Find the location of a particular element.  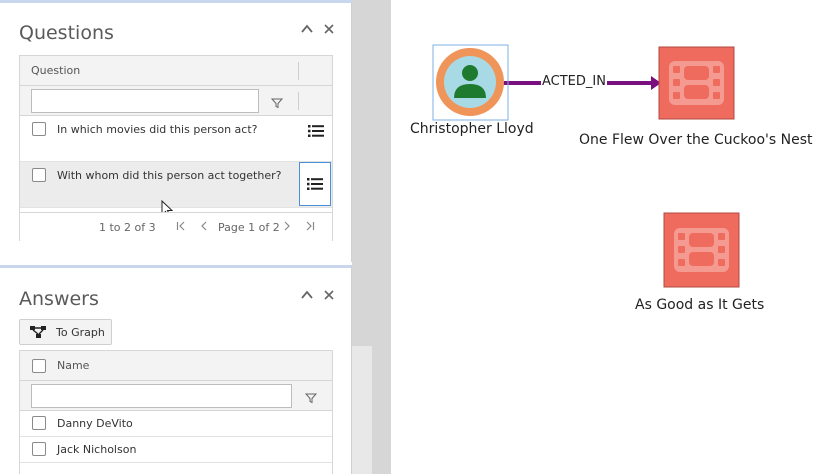

person-node is located at coordinates (470, 82).